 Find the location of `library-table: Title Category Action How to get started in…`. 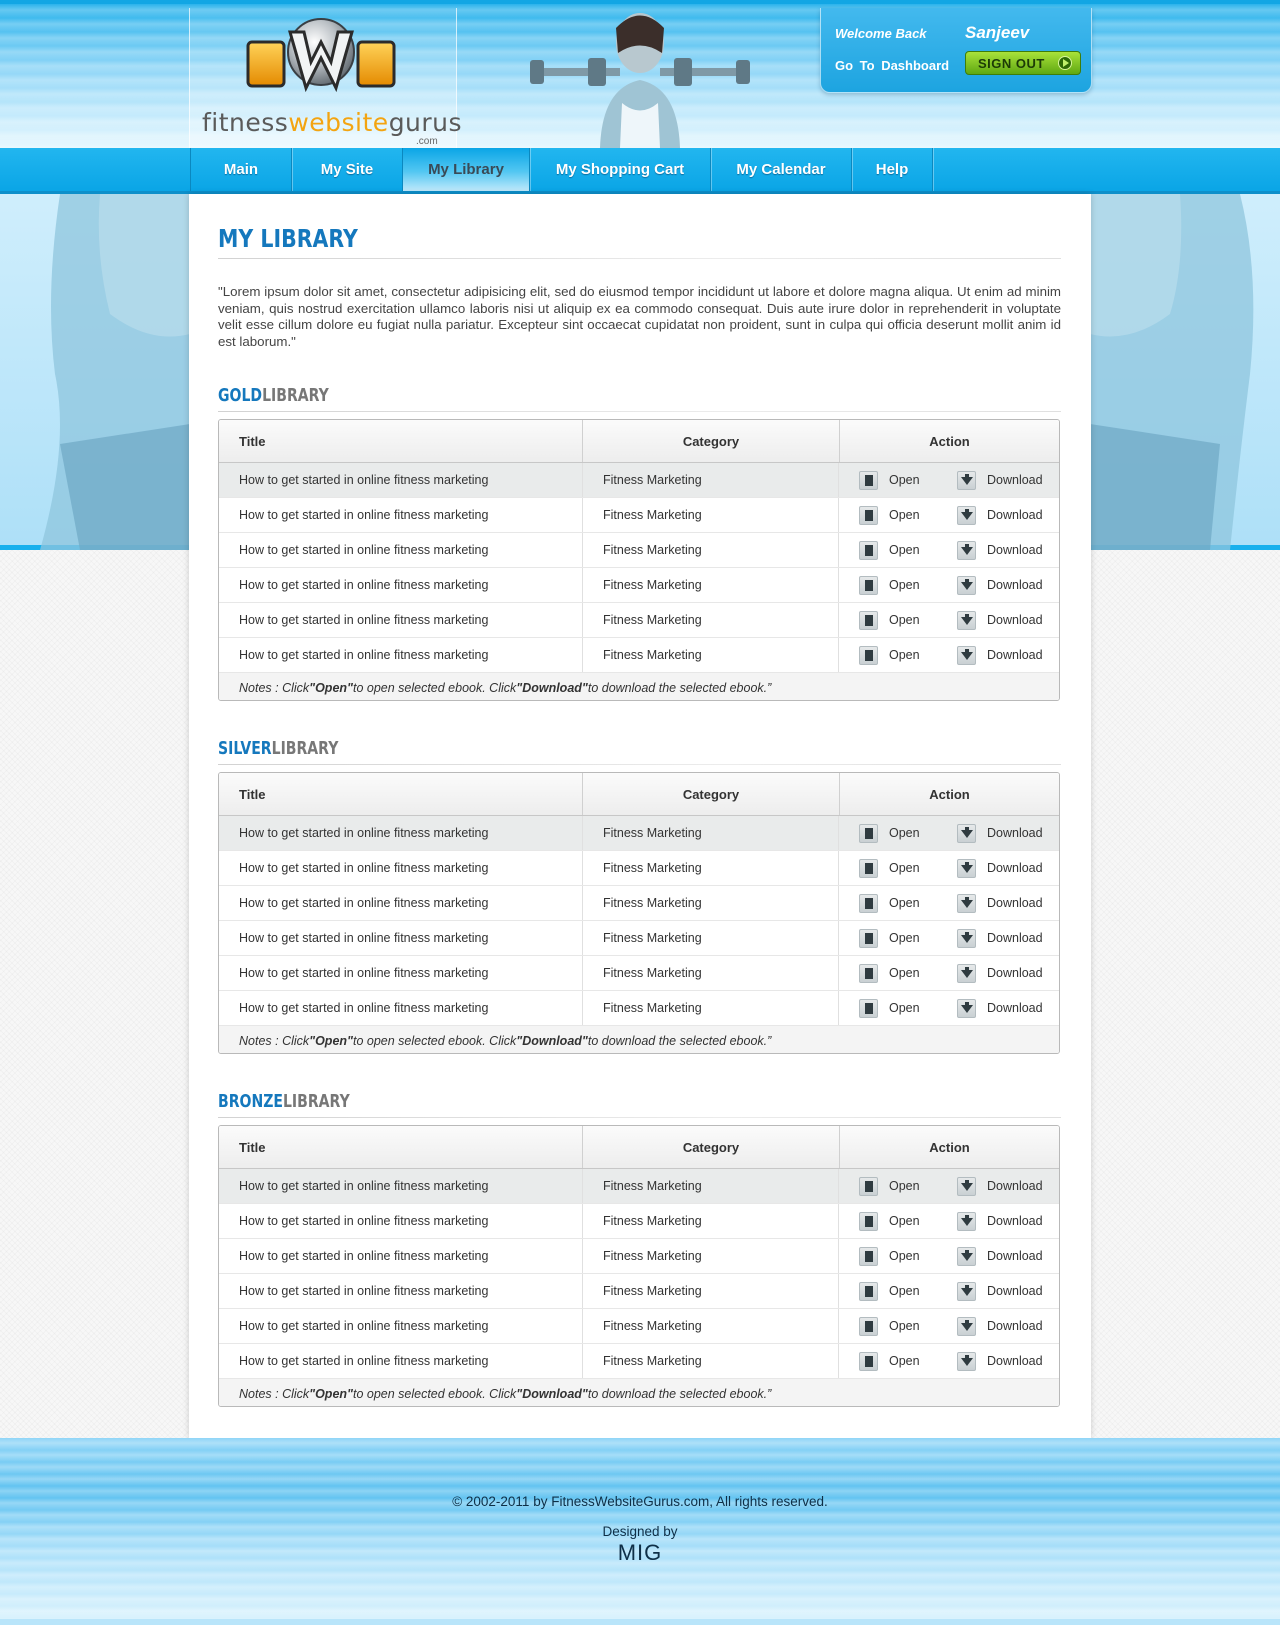

library-table: Title Category Action How to get started in… is located at coordinates (639, 913).